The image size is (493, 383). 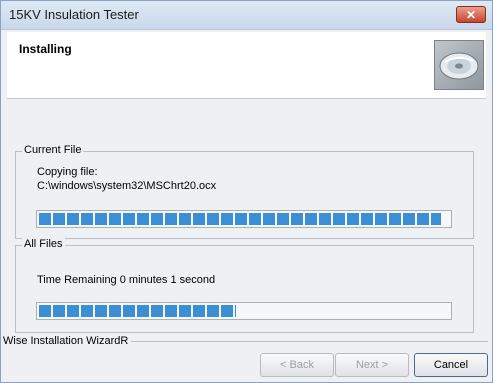 What do you see at coordinates (45, 49) in the screenshot?
I see `page-title: Installing` at bounding box center [45, 49].